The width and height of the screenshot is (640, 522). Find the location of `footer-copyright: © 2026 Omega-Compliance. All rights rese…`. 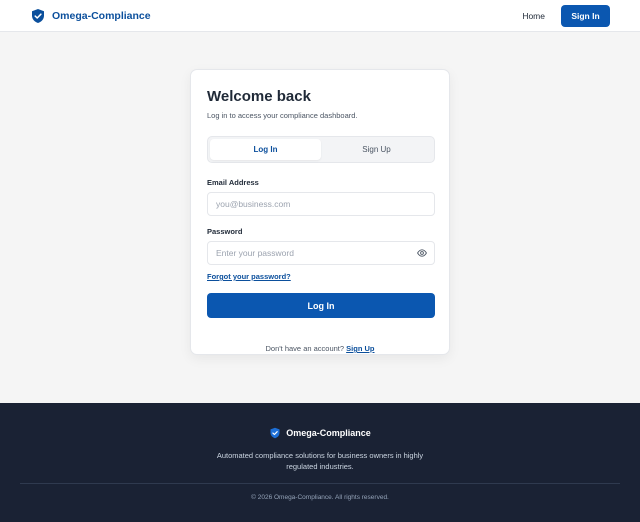

footer-copyright: © 2026 Omega-Compliance. All rights rese… is located at coordinates (320, 497).